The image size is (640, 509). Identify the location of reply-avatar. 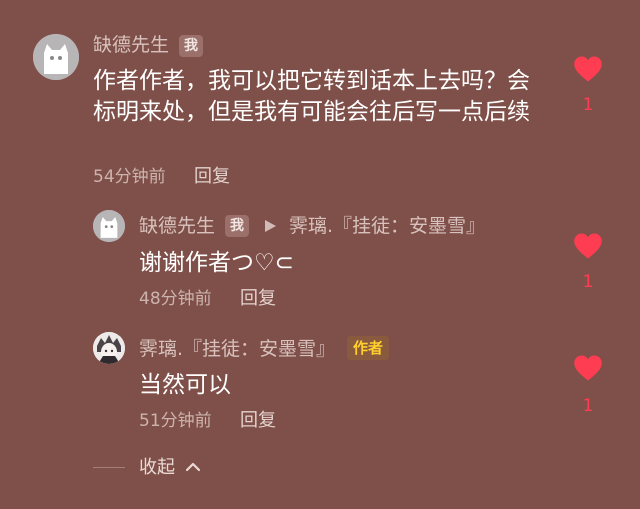
(109, 226).